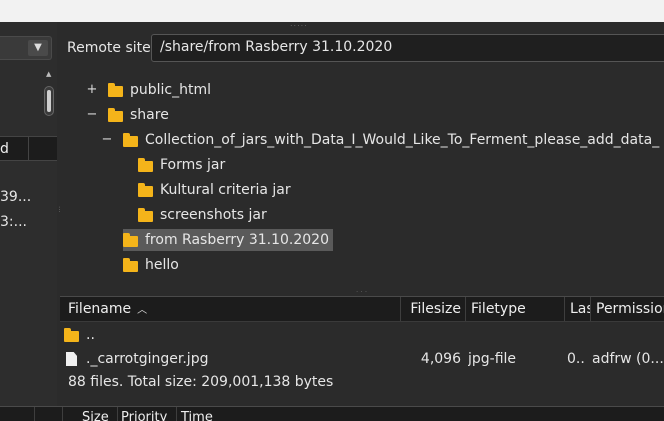 This screenshot has width=664, height=421. Describe the element at coordinates (332, 413) in the screenshot. I see `transfer-queue-header: Size Priority Time` at that location.